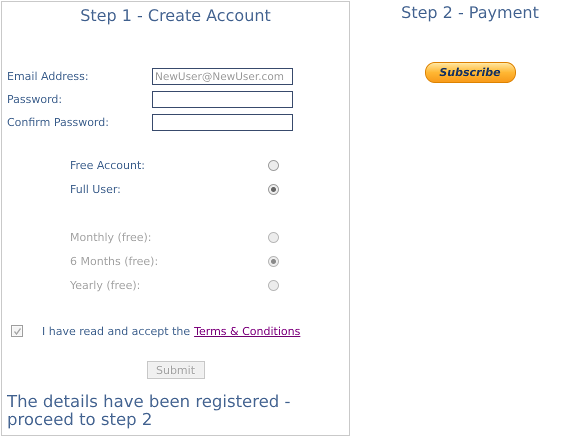 This screenshot has height=438, width=584. Describe the element at coordinates (149, 411) in the screenshot. I see `status-message: The details have been registered - proceed to step 2` at that location.